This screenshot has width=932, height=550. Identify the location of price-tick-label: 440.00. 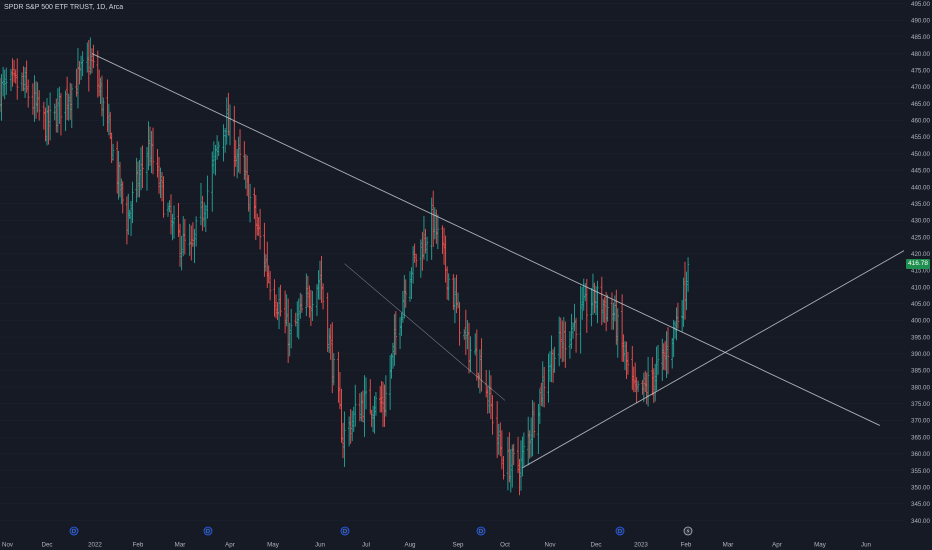
(920, 187).